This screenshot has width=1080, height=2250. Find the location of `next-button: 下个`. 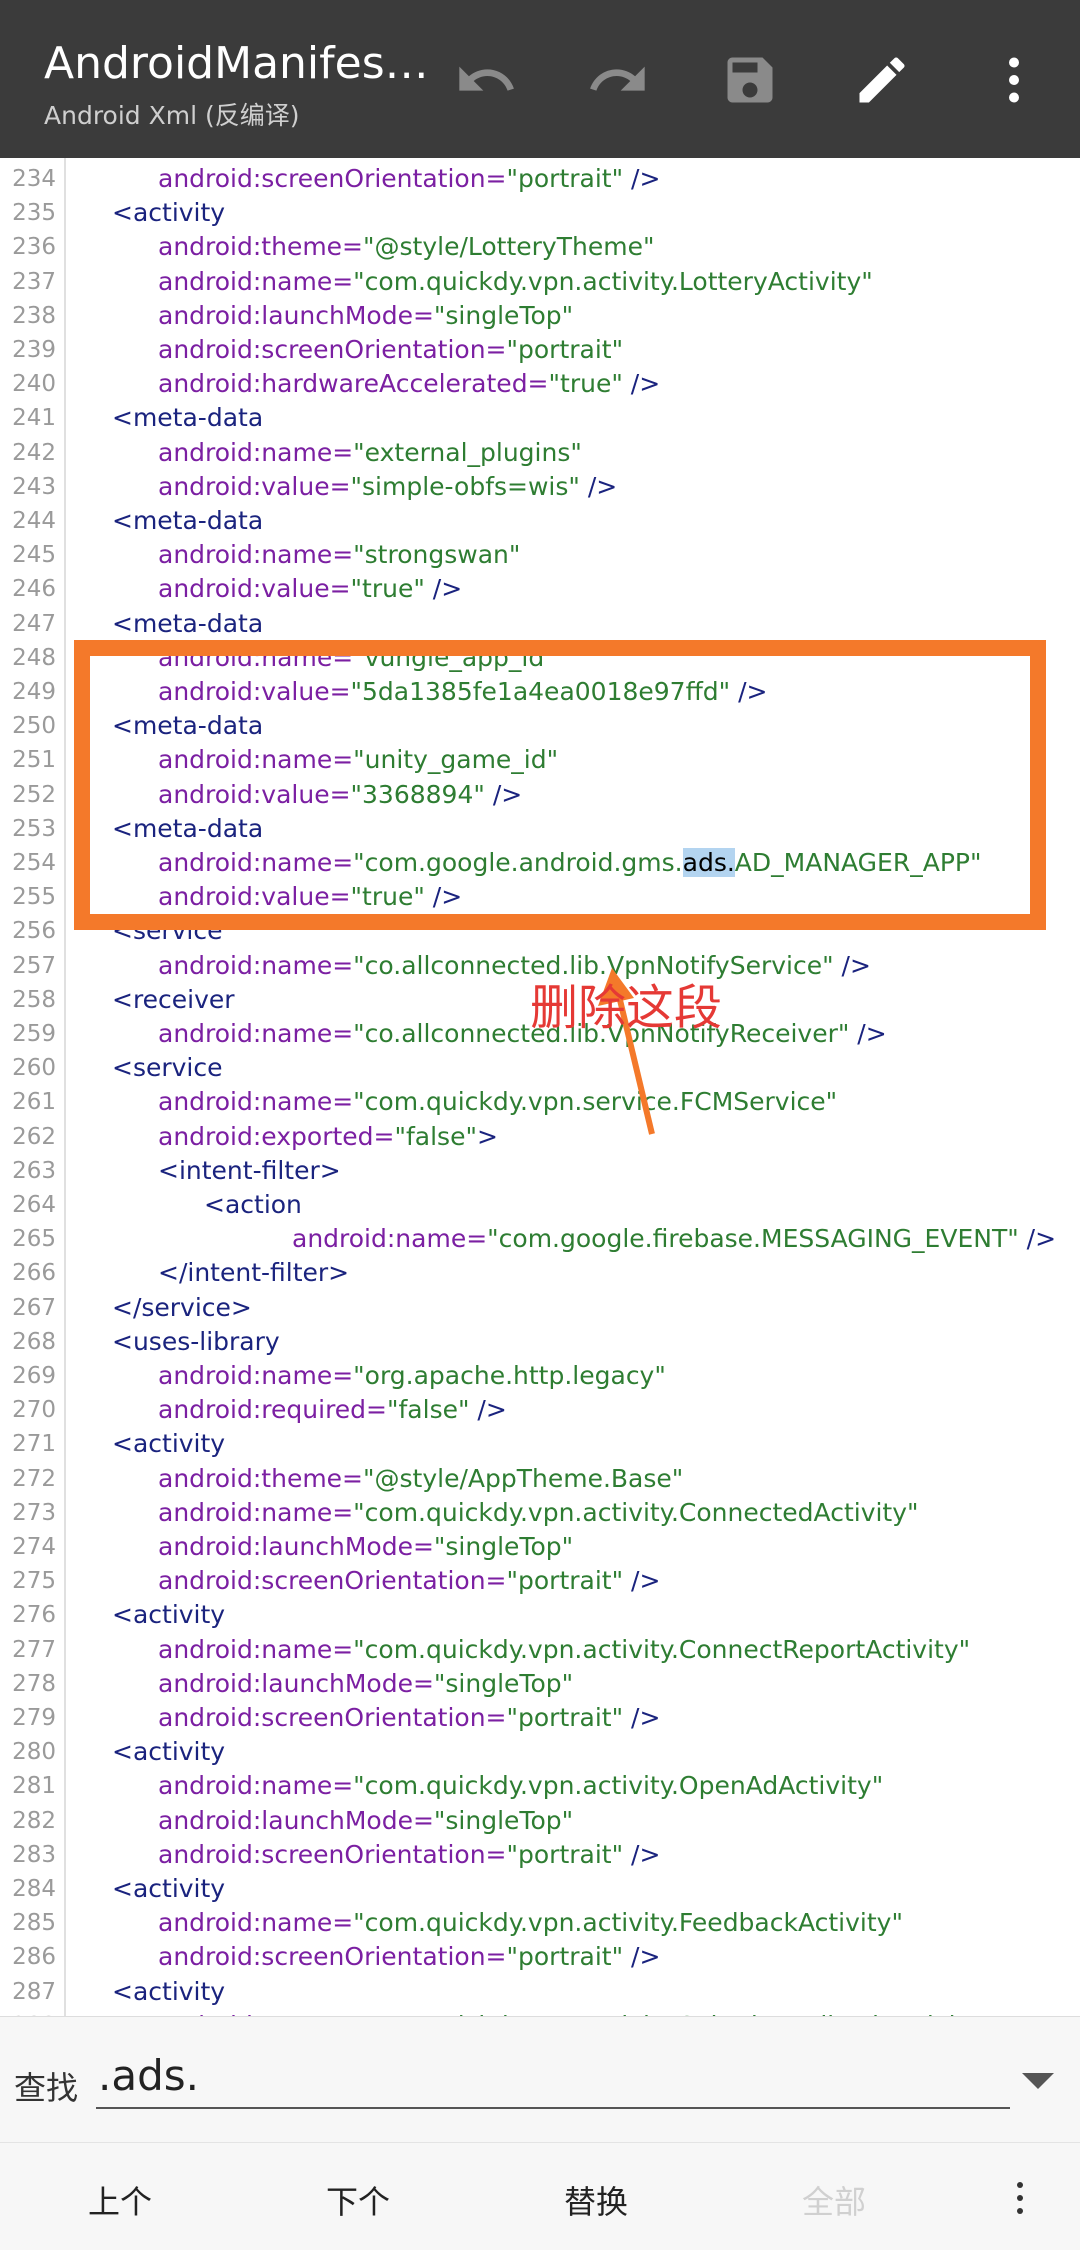

next-button: 下个 is located at coordinates (358, 2200).